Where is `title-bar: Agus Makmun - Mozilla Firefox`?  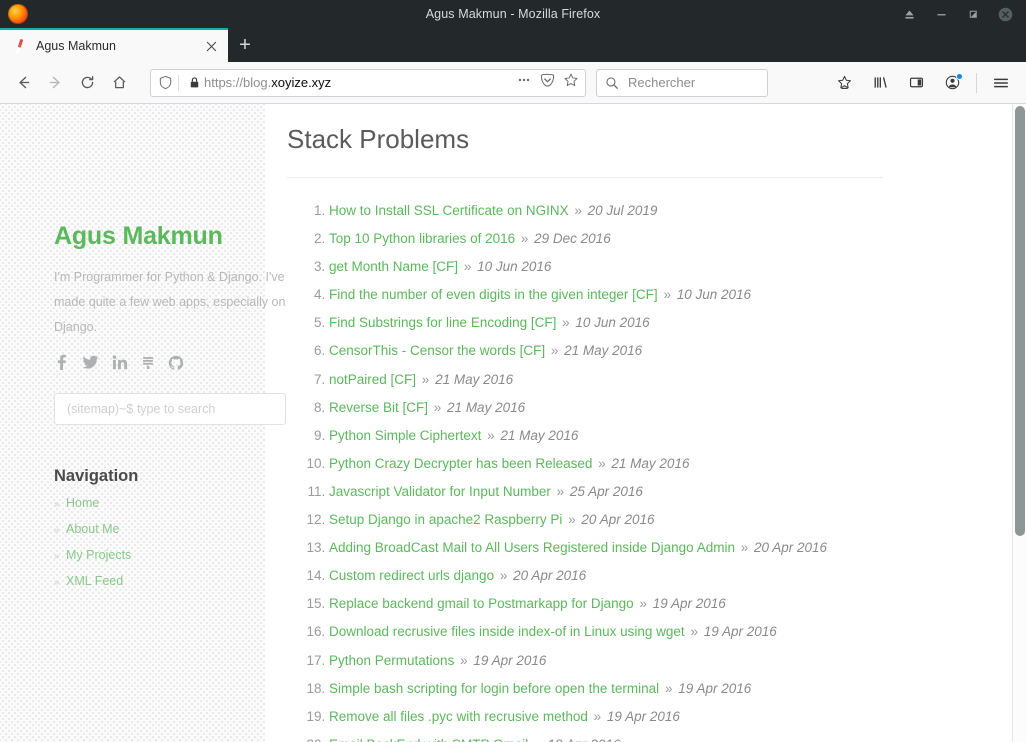
title-bar: Agus Makmun - Mozilla Firefox is located at coordinates (513, 14).